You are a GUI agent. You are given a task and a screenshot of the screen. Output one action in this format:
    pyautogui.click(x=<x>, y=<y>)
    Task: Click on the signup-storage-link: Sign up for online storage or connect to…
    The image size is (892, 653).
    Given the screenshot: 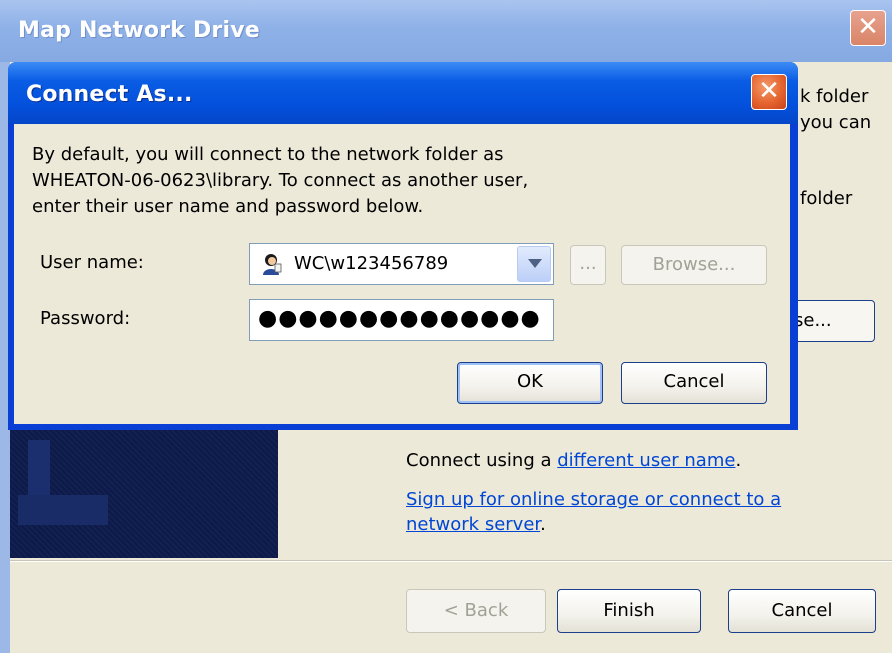 What is the action you would take?
    pyautogui.click(x=593, y=499)
    